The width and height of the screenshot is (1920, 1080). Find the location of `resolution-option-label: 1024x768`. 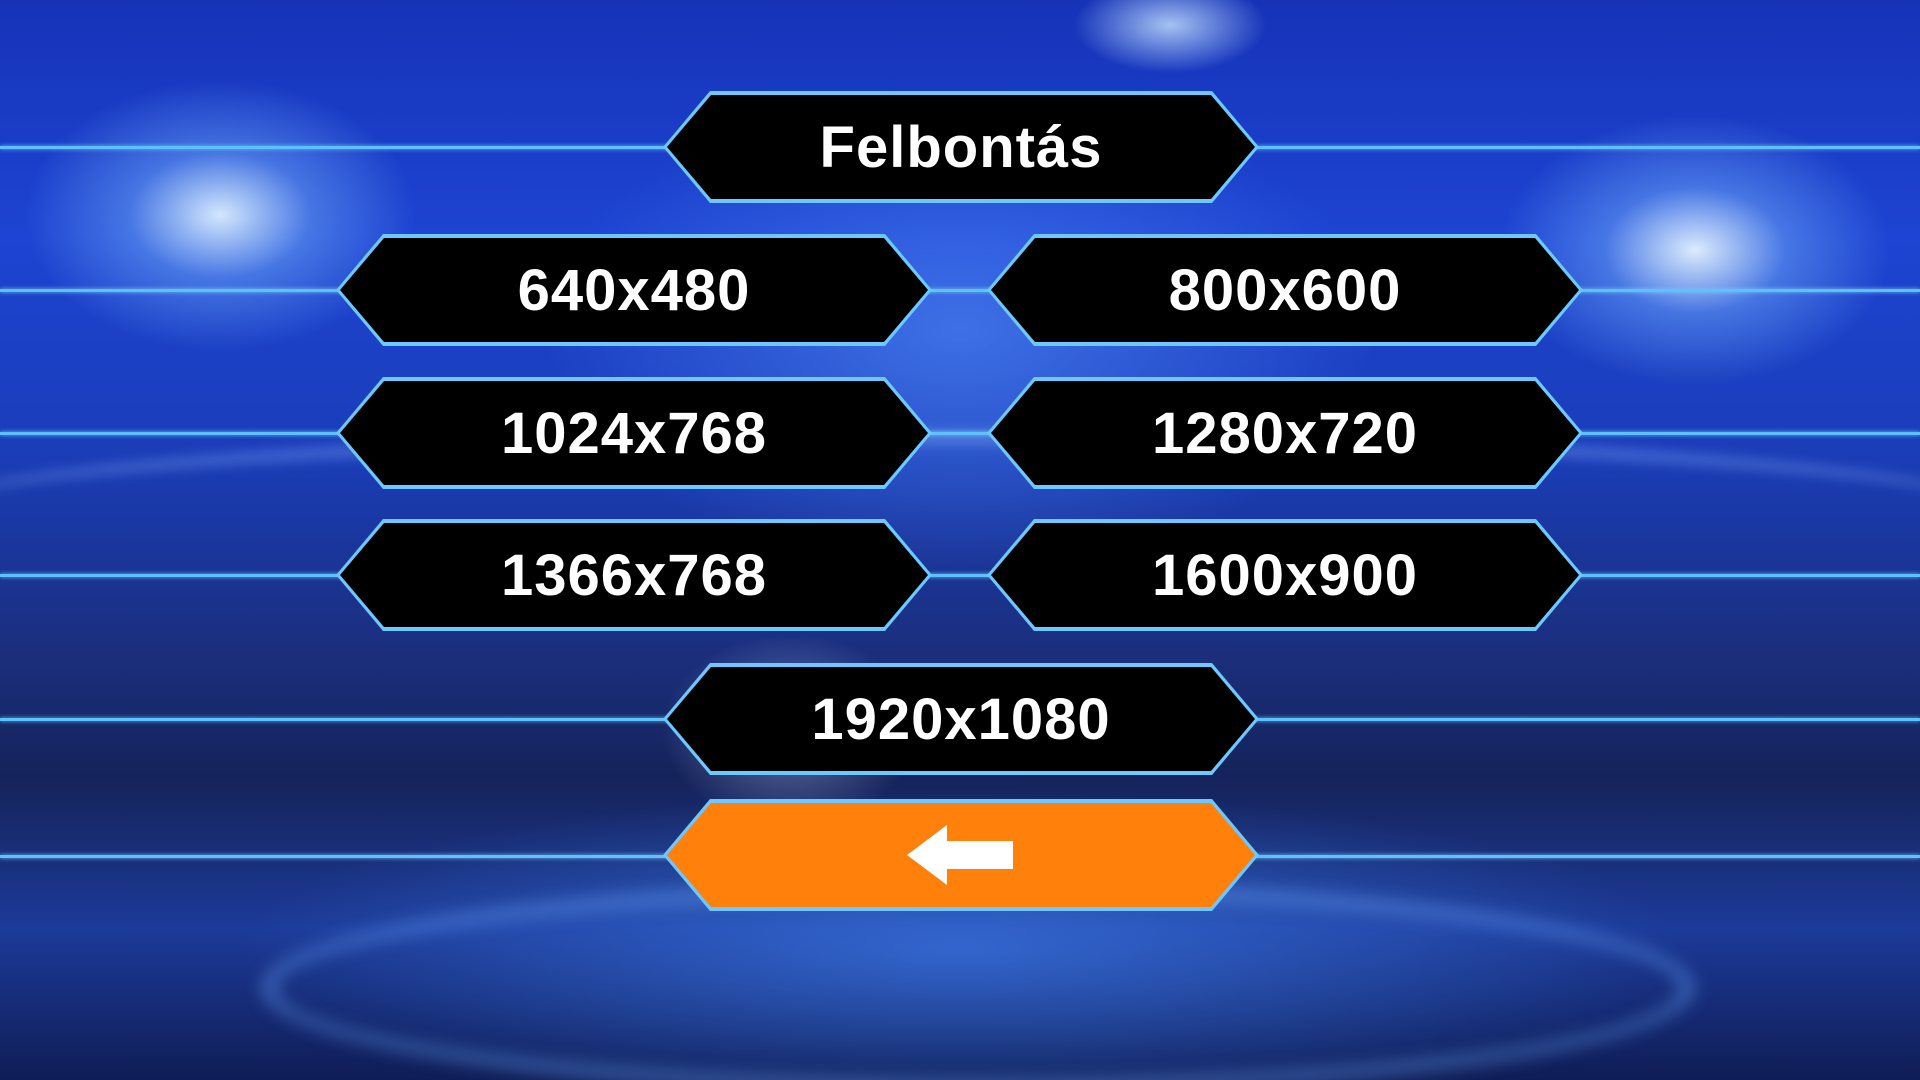

resolution-option-label: 1024x768 is located at coordinates (634, 433).